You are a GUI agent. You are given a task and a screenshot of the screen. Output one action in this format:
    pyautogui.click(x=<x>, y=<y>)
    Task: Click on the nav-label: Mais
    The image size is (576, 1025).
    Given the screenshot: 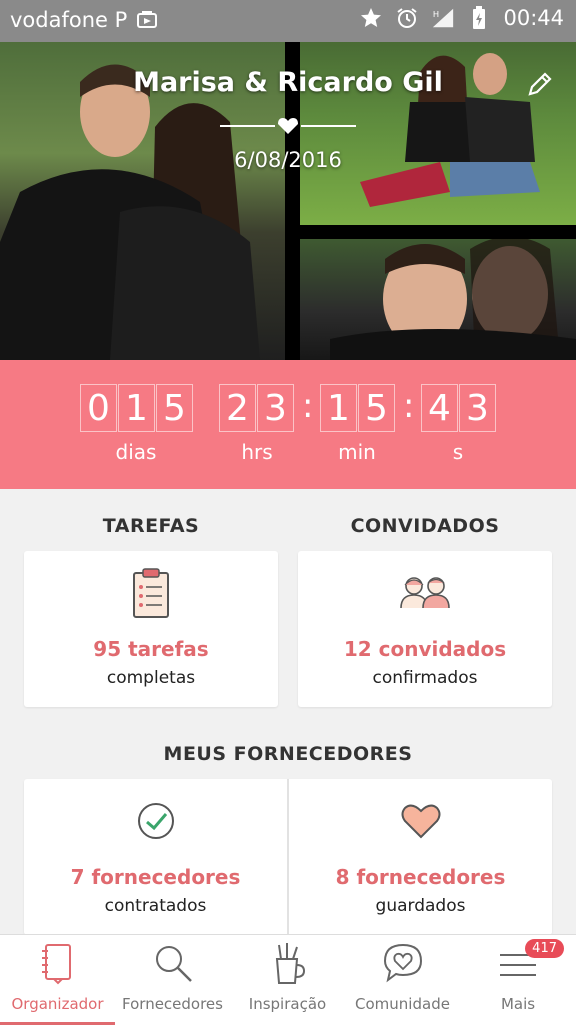 What is the action you would take?
    pyautogui.click(x=518, y=1004)
    